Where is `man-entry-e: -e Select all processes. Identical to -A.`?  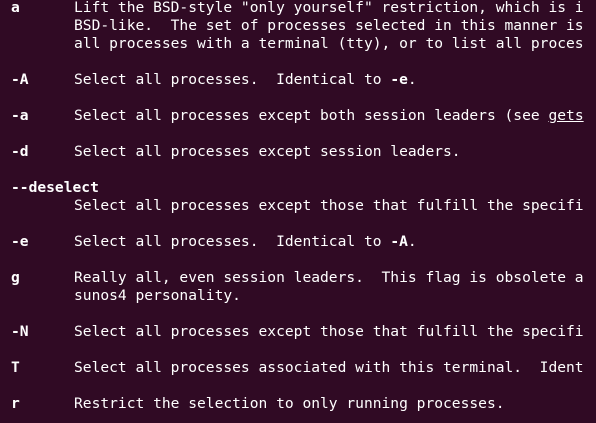 man-entry-e: -e Select all processes. Identical to -A. is located at coordinates (214, 242).